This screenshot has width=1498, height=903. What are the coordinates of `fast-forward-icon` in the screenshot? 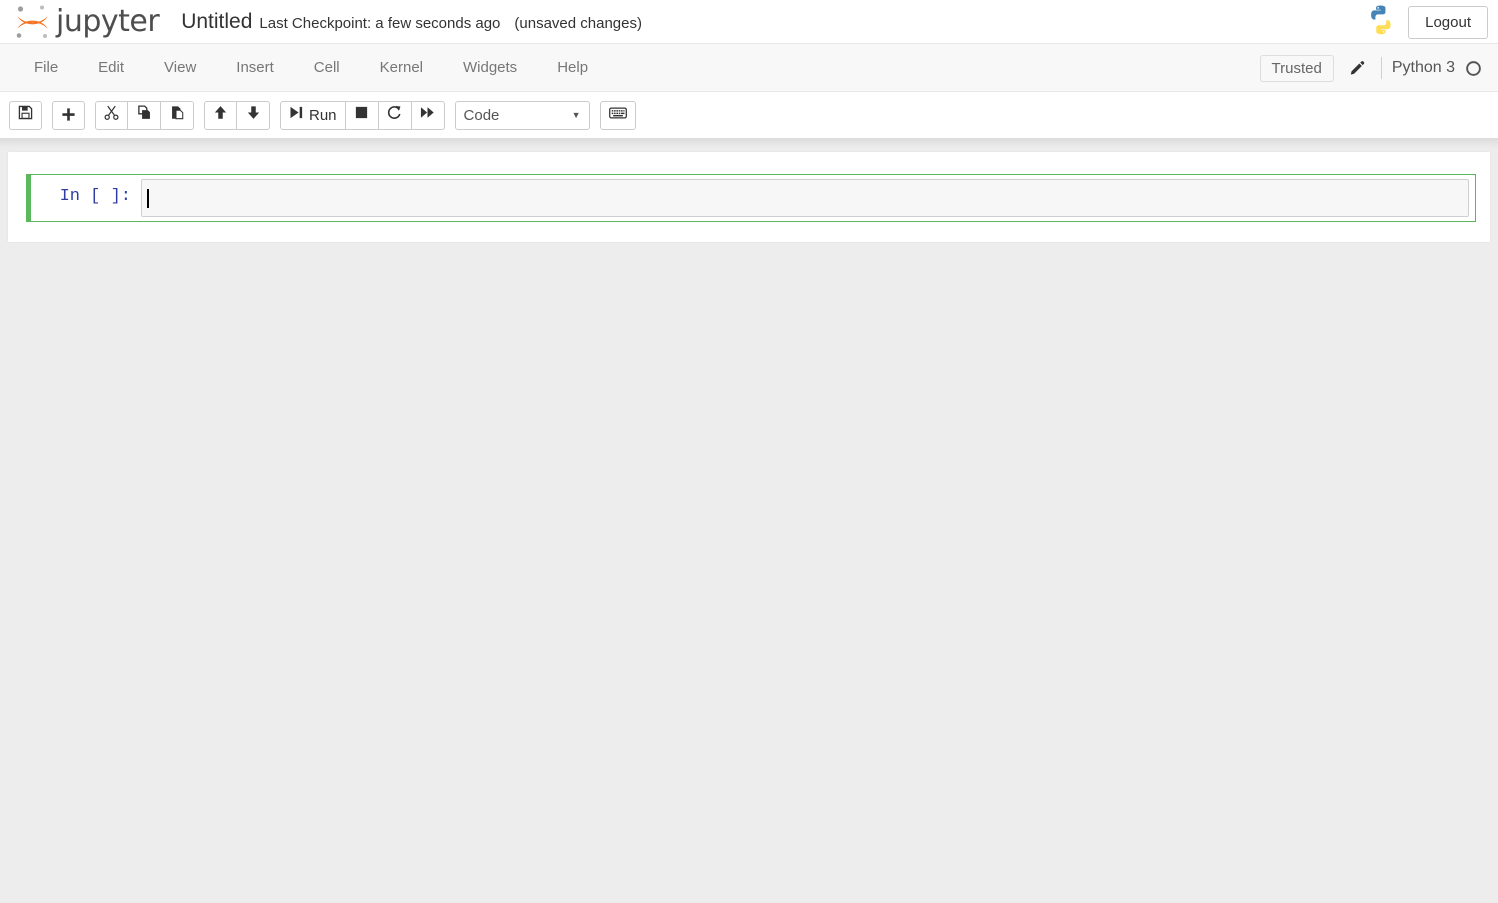 It's located at (427, 115).